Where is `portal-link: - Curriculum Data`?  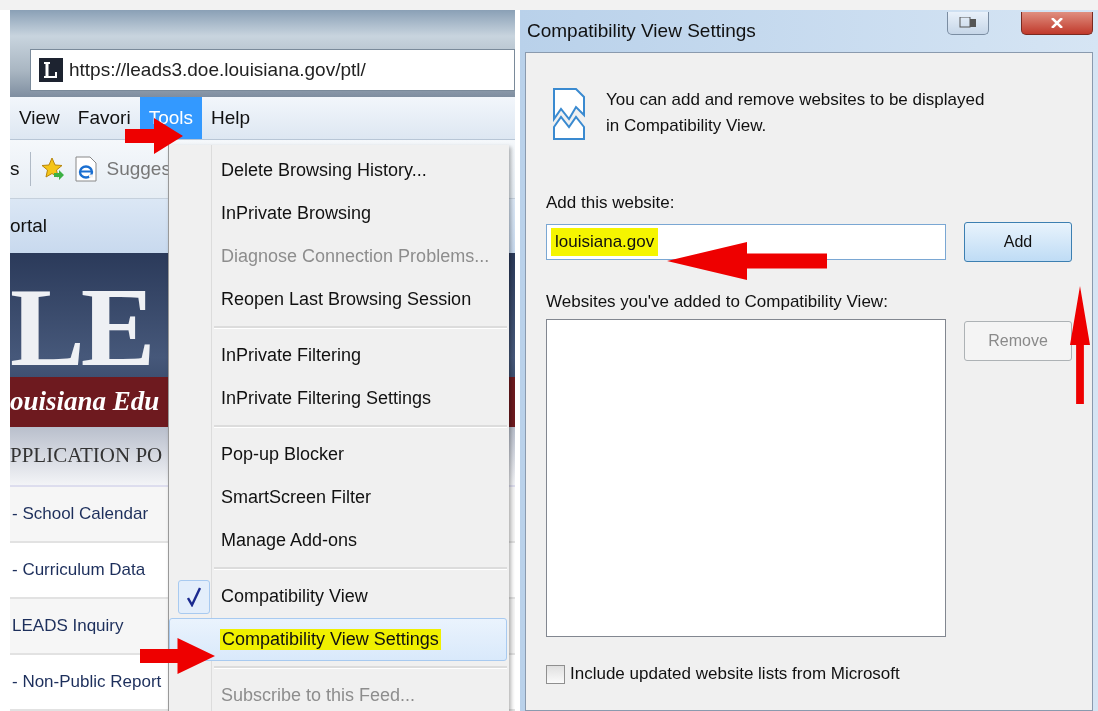
portal-link: - Curriculum Data is located at coordinates (78, 569).